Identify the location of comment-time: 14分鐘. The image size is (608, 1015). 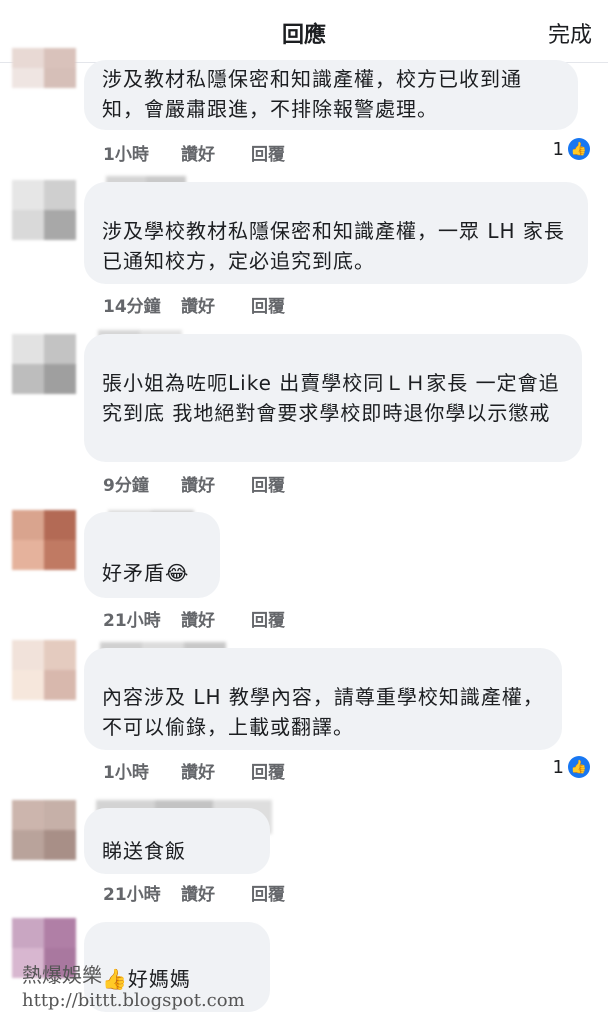
(132, 307).